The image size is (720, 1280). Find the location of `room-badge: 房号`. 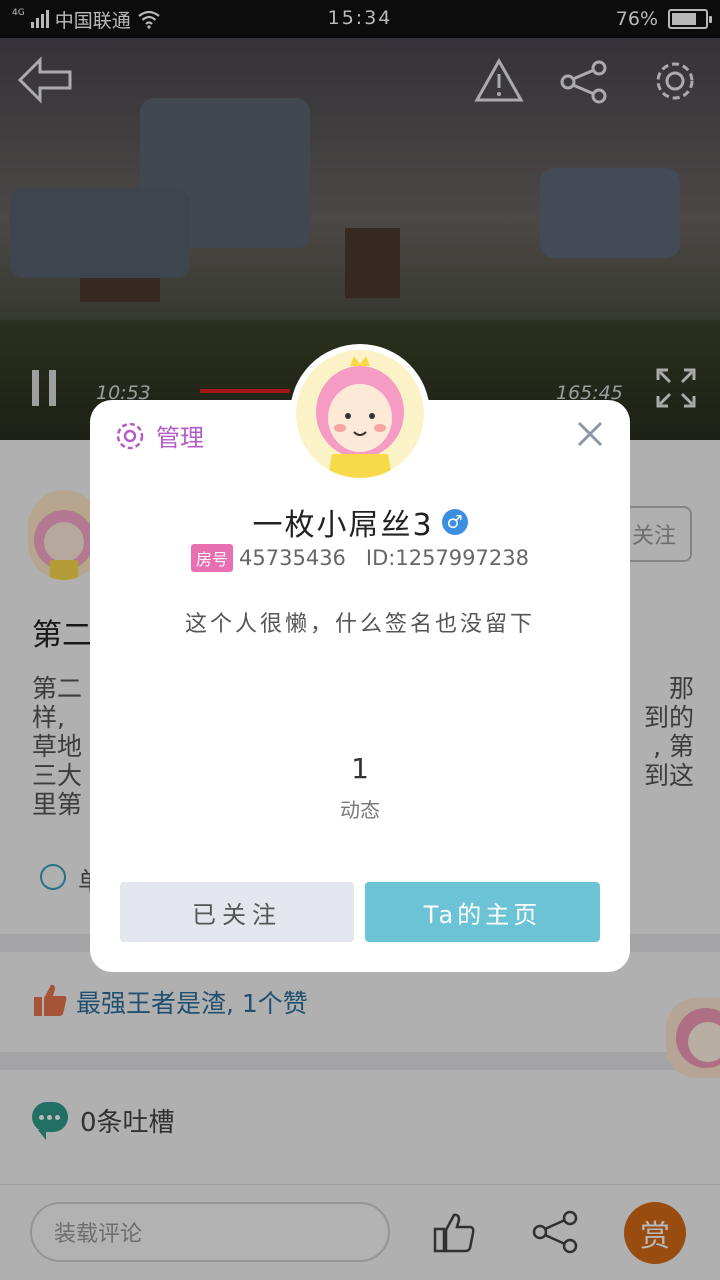

room-badge: 房号 is located at coordinates (212, 558).